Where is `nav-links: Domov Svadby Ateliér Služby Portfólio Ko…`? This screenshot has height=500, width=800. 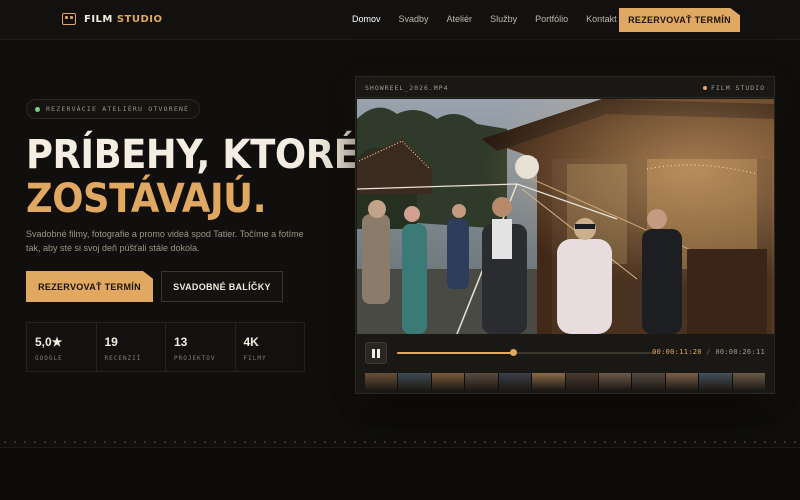 nav-links: Domov Svadby Ateliér Služby Portfólio Ko… is located at coordinates (493, 19).